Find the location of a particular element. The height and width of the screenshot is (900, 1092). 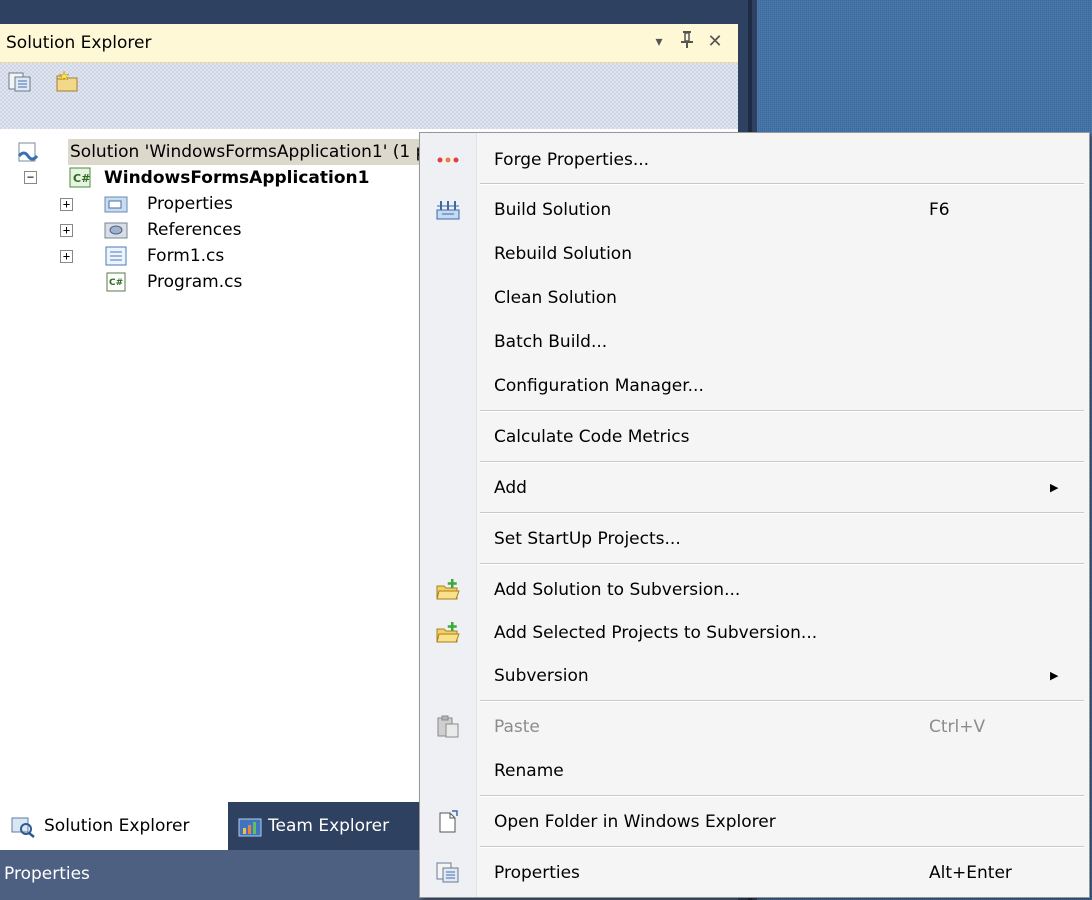

window-position-dropdown-icon: ▾ is located at coordinates (659, 42).